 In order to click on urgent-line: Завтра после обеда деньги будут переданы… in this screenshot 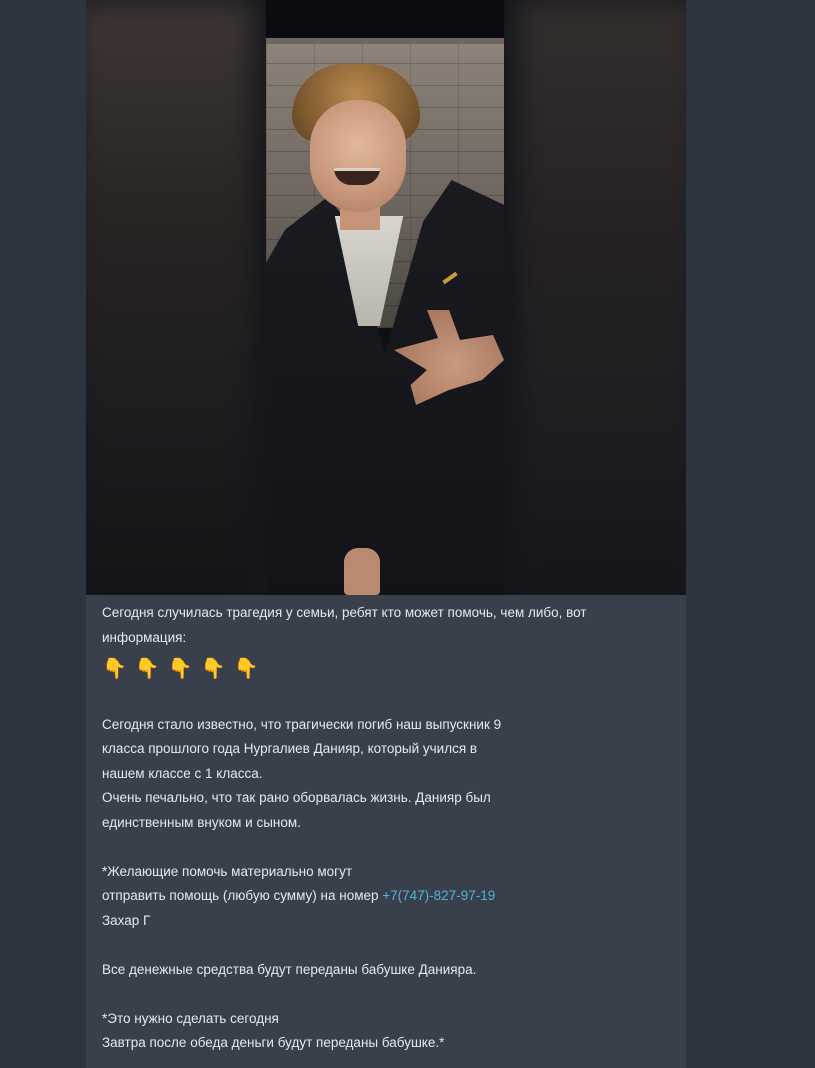, I will do `click(273, 1042)`.